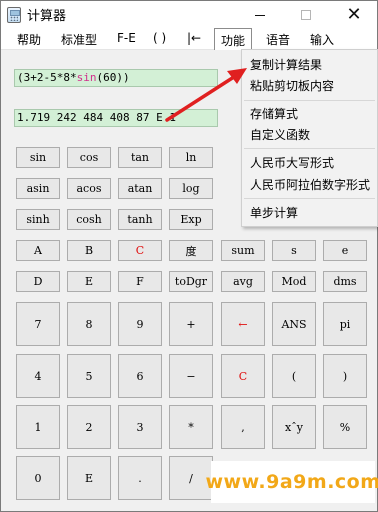 Image resolution: width=378 pixels, height=512 pixels. What do you see at coordinates (47, 16) in the screenshot?
I see `window-title: 计算器` at bounding box center [47, 16].